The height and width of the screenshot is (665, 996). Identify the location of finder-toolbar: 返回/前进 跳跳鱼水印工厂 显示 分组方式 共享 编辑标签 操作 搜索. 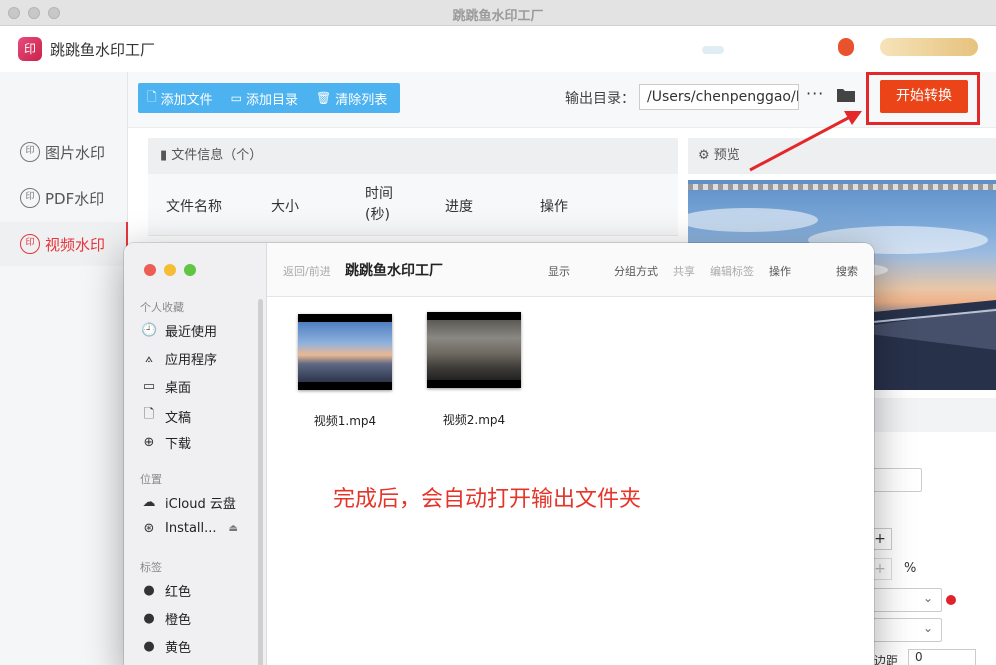
(570, 270).